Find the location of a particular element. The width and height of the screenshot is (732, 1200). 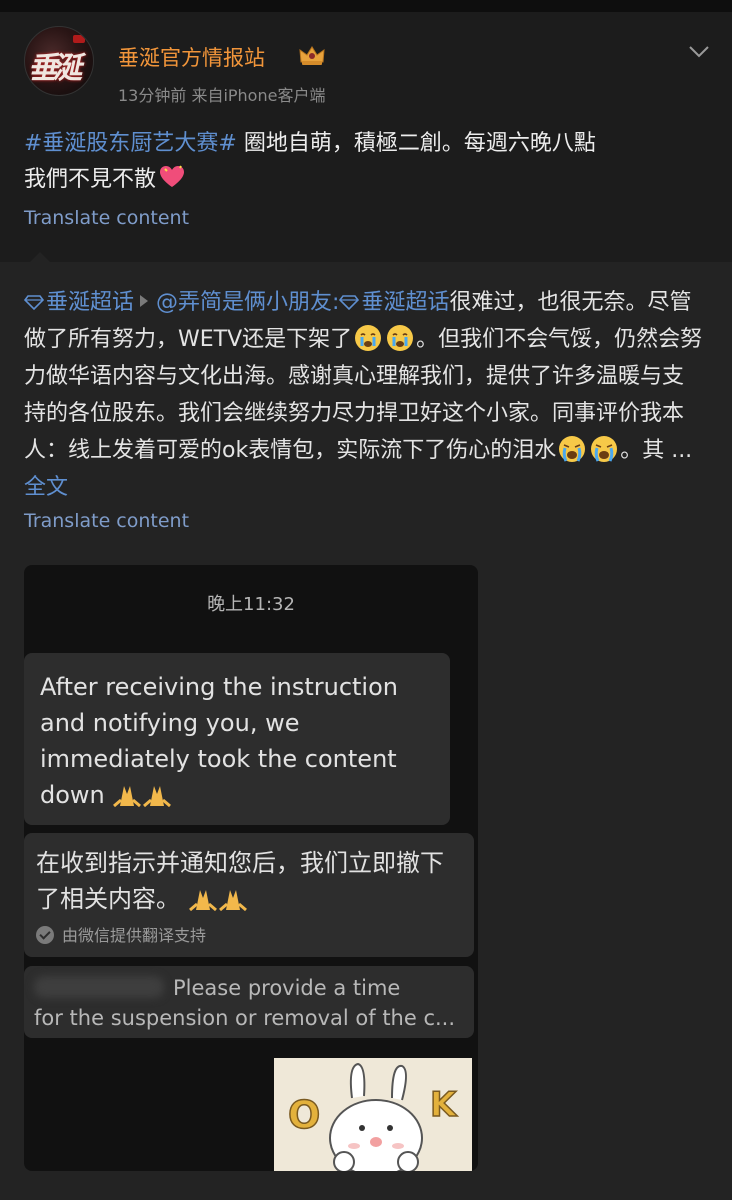

ok-bunny-sticker: O K is located at coordinates (373, 1114).